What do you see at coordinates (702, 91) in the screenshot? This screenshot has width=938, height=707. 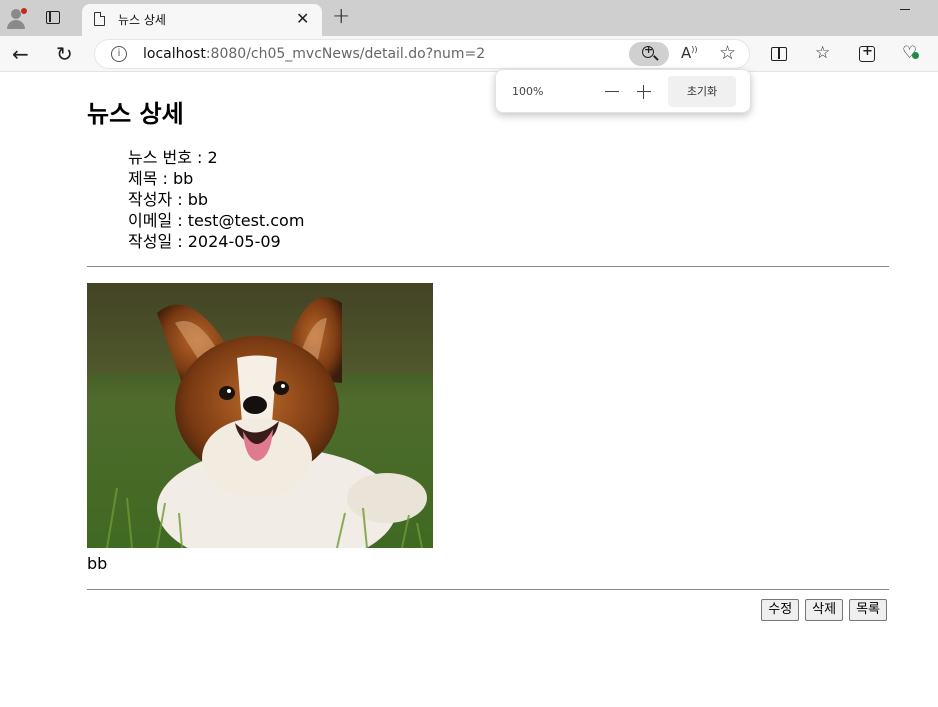 I see `zoom-reset-button: 초기화` at bounding box center [702, 91].